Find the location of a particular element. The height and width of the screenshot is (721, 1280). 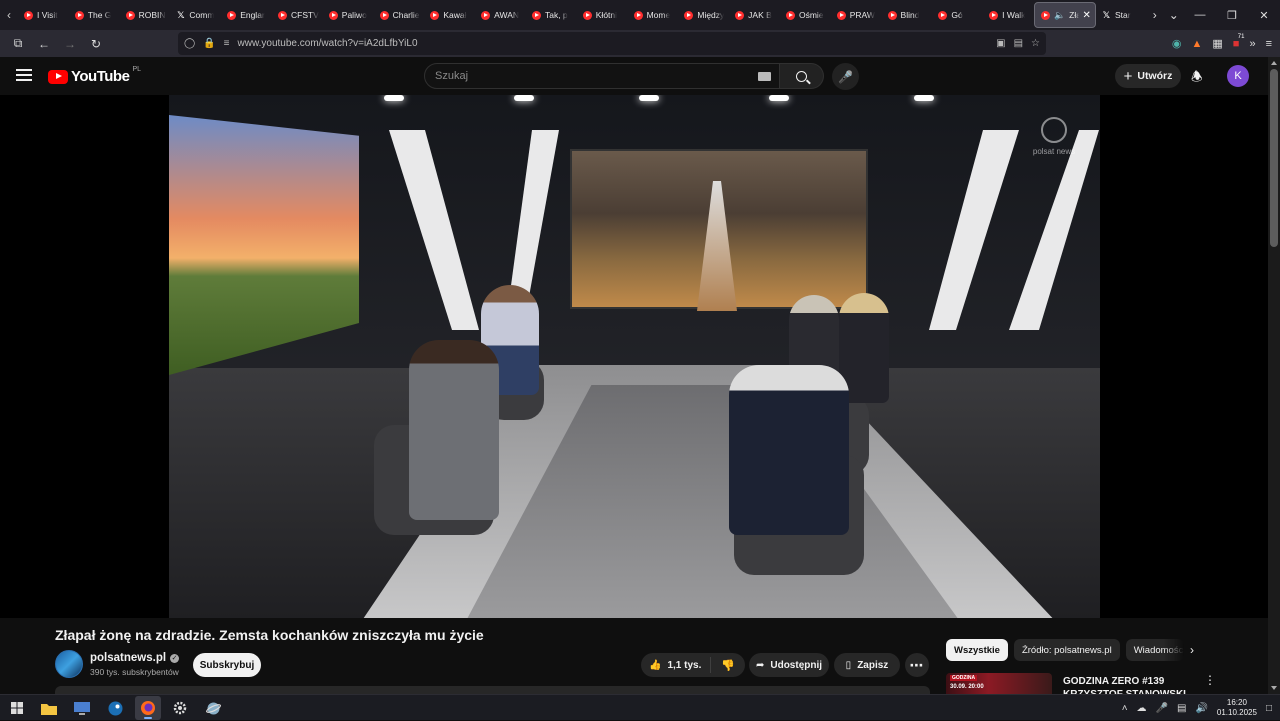

close-window-icon: ✕ is located at coordinates (1264, 15).